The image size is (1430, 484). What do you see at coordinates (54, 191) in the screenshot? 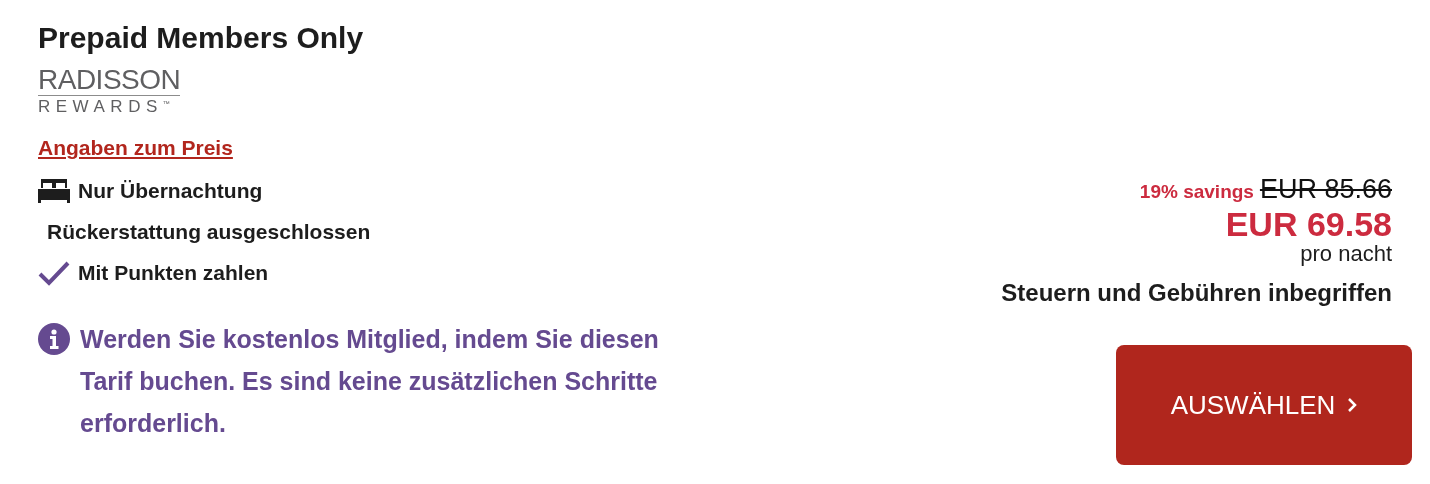
I see `bed-icon` at bounding box center [54, 191].